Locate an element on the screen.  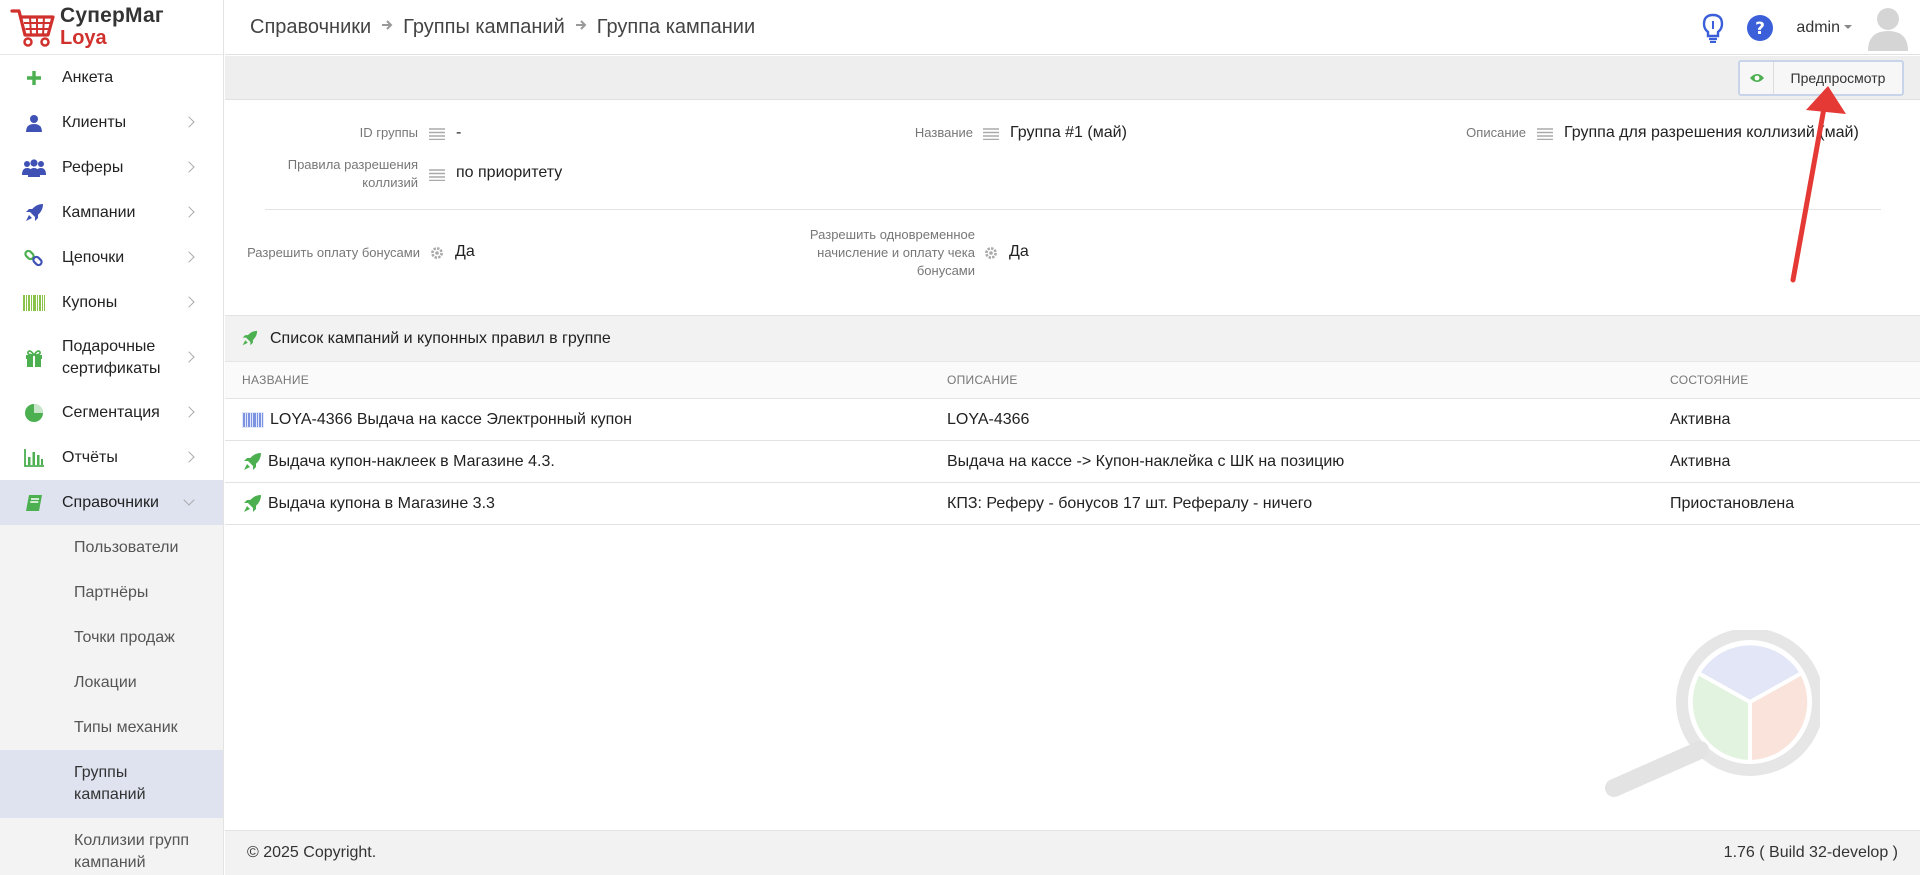
breadcrumb-current: Группа кампании is located at coordinates (676, 26).